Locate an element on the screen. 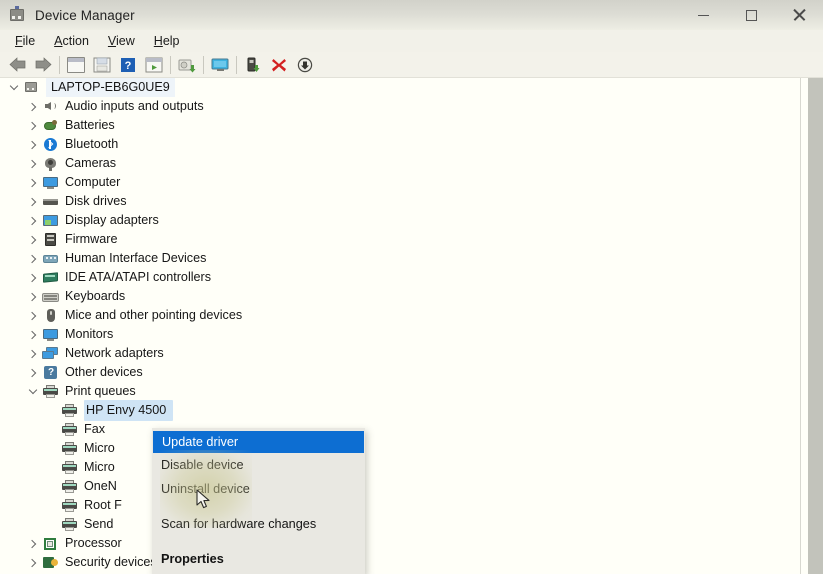 The width and height of the screenshot is (823, 574). tree-item-label: Security devices is located at coordinates (111, 562).